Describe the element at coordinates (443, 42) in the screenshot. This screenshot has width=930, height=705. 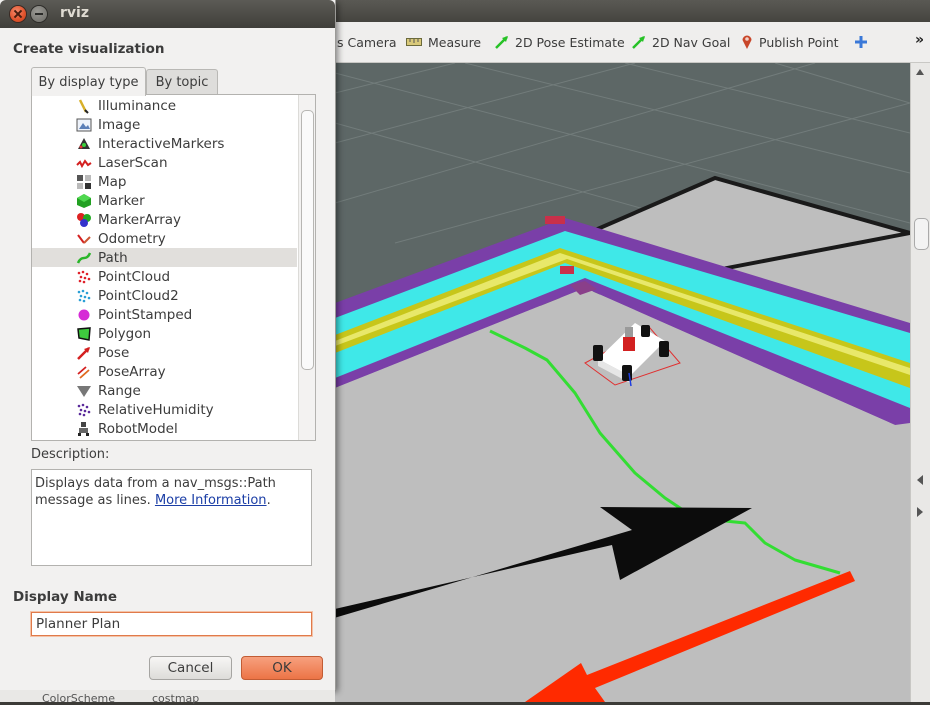
I see `measure-tool: Measure` at that location.